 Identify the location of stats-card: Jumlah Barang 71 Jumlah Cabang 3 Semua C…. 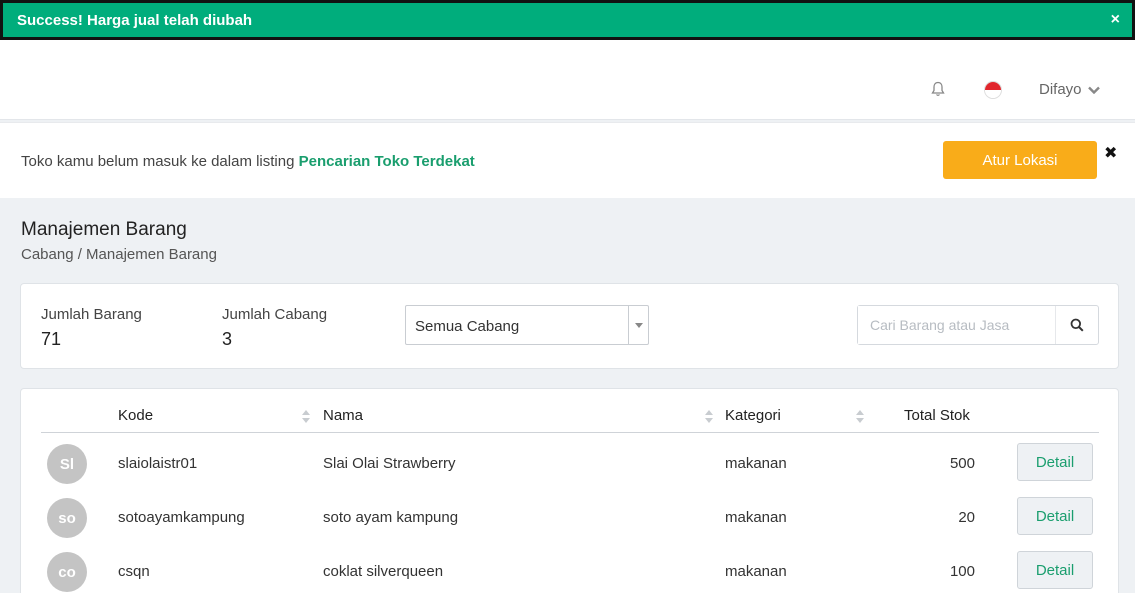
(569, 326).